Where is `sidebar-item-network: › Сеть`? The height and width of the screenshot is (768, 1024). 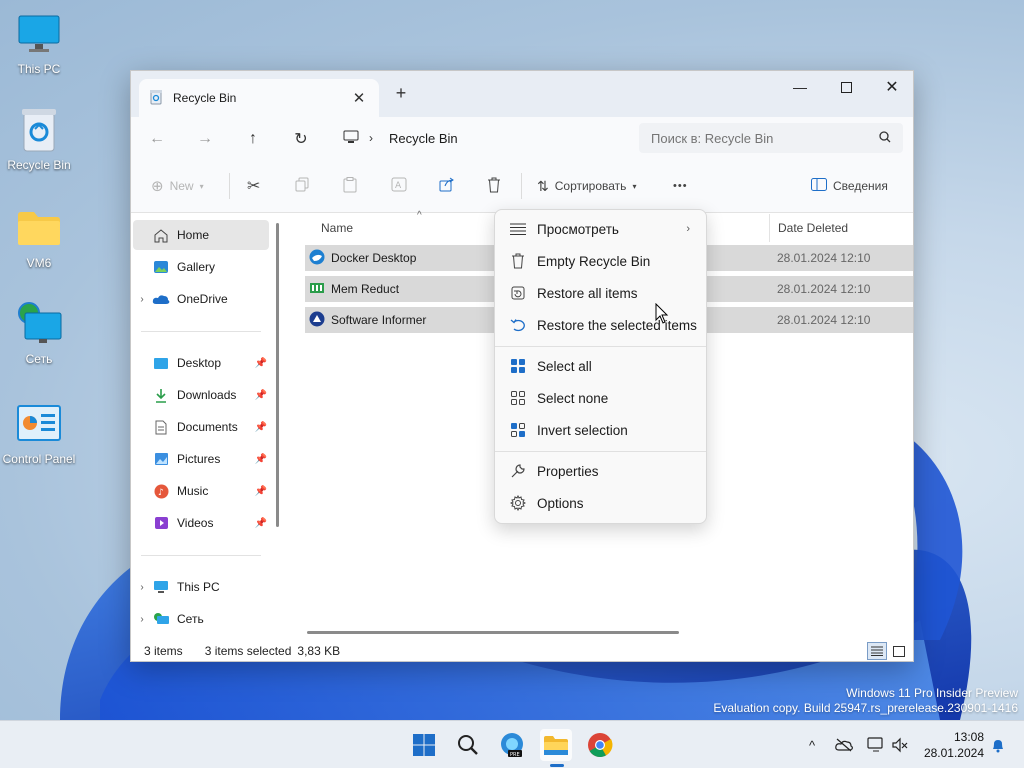 sidebar-item-network: › Сеть is located at coordinates (201, 619).